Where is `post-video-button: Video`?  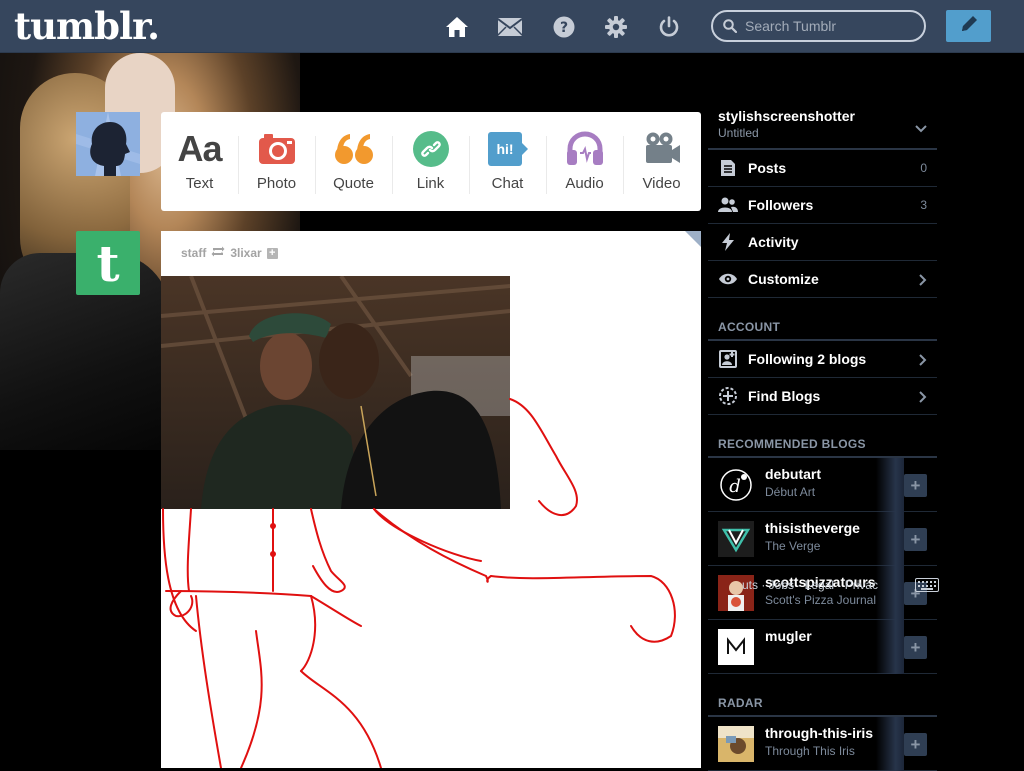
post-video-button: Video is located at coordinates (661, 161).